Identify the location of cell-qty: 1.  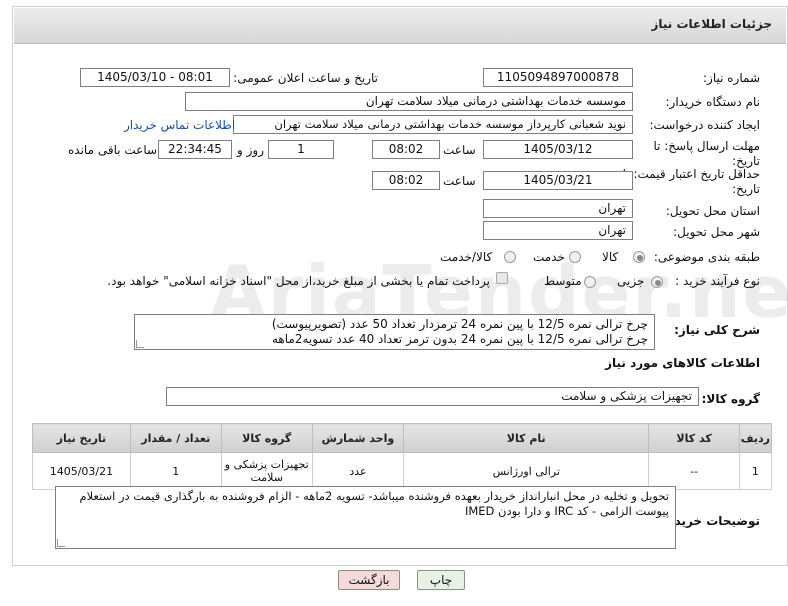
(175, 471).